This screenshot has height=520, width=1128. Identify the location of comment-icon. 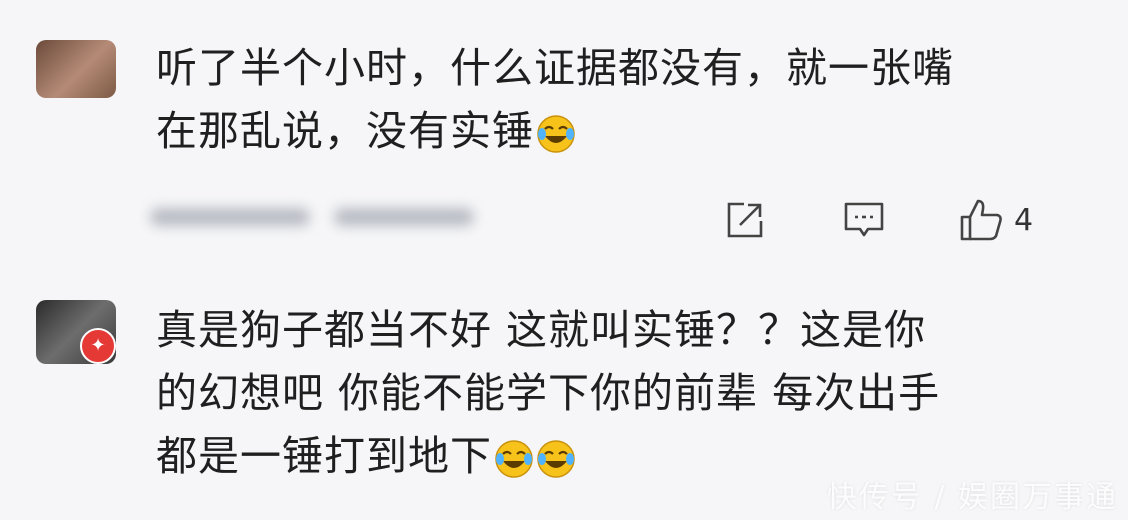
(864, 219).